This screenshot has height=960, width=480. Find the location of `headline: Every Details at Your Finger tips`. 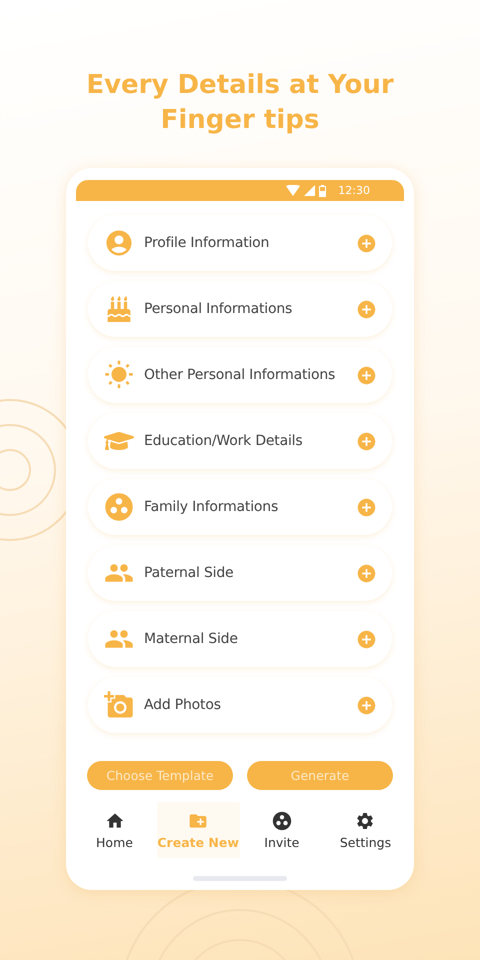

headline: Every Details at Your Finger tips is located at coordinates (240, 103).